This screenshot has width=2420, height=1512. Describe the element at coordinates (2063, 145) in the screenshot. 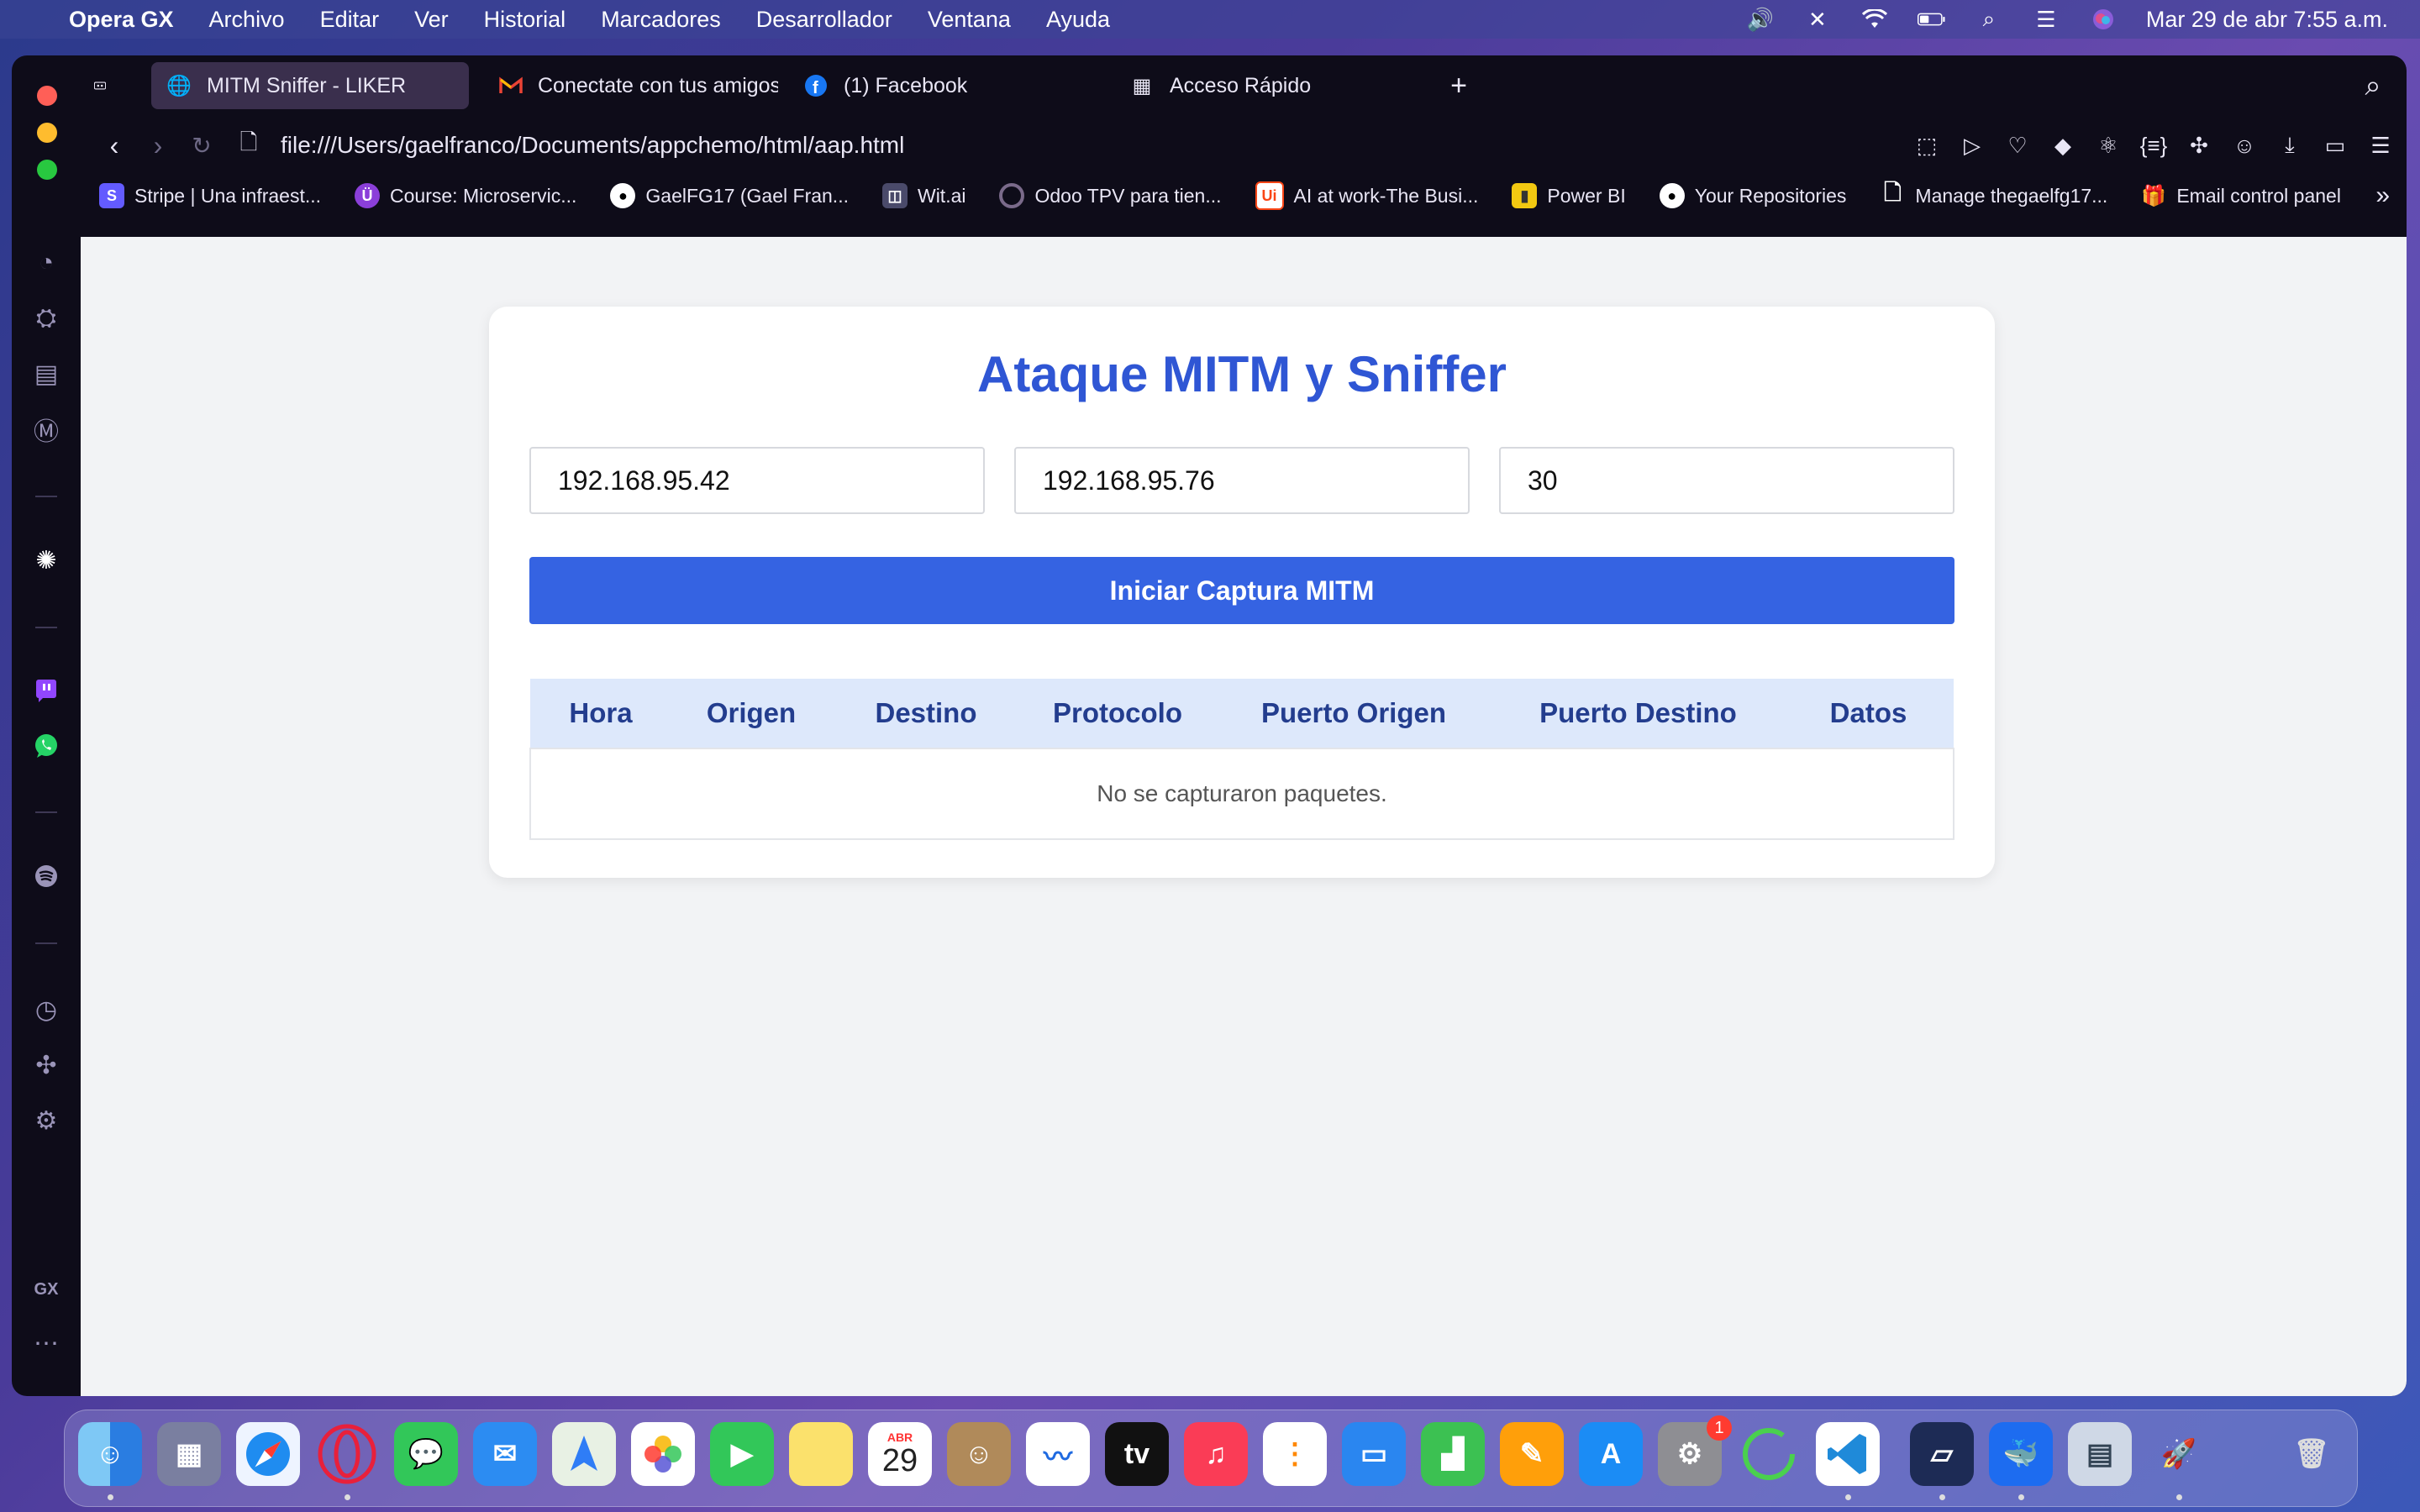

I see `ext-shield-icon: ◆` at that location.